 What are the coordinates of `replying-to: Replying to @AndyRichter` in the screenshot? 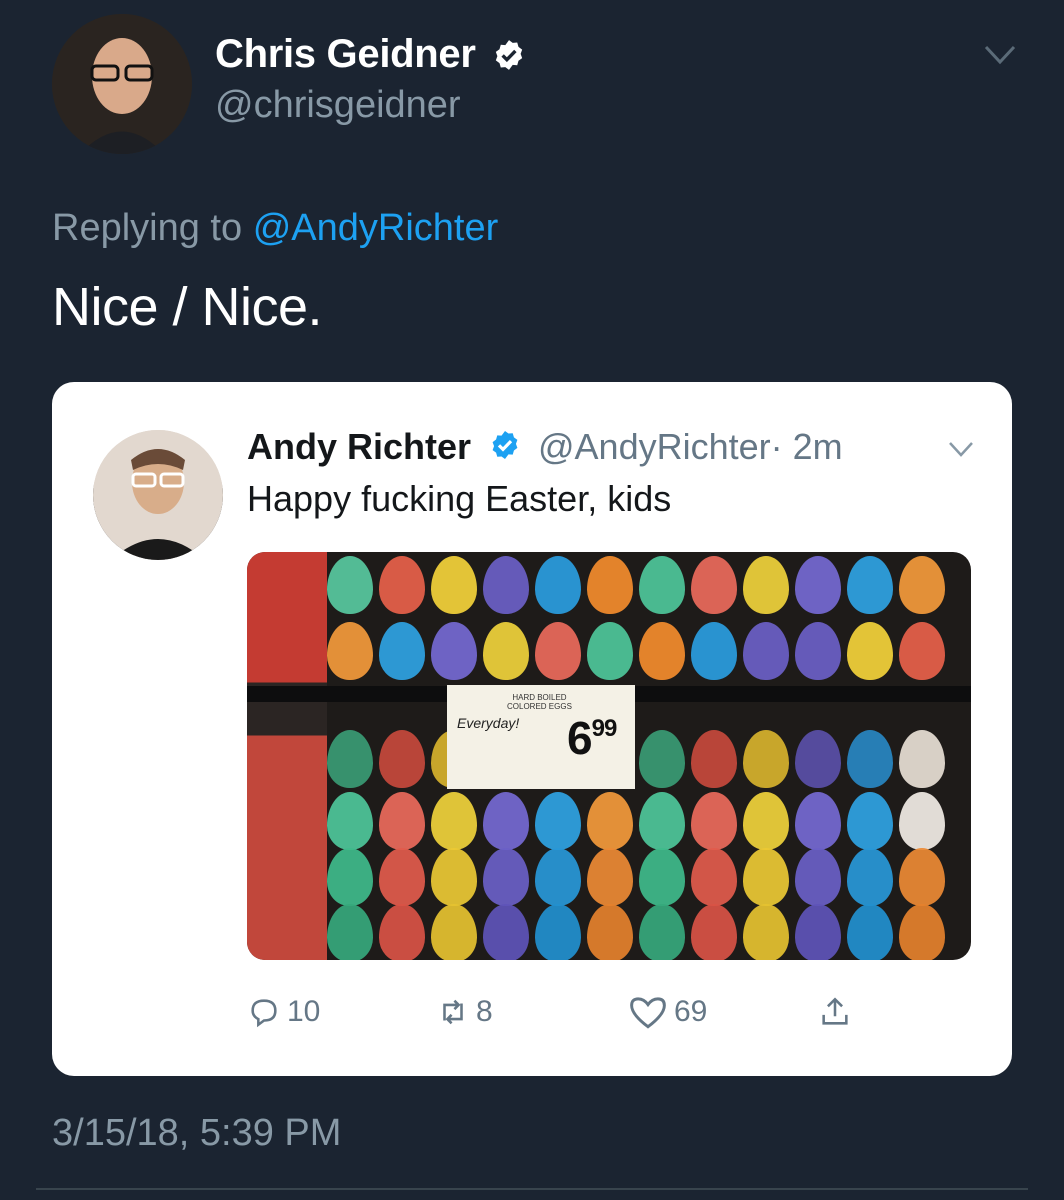 It's located at (275, 228).